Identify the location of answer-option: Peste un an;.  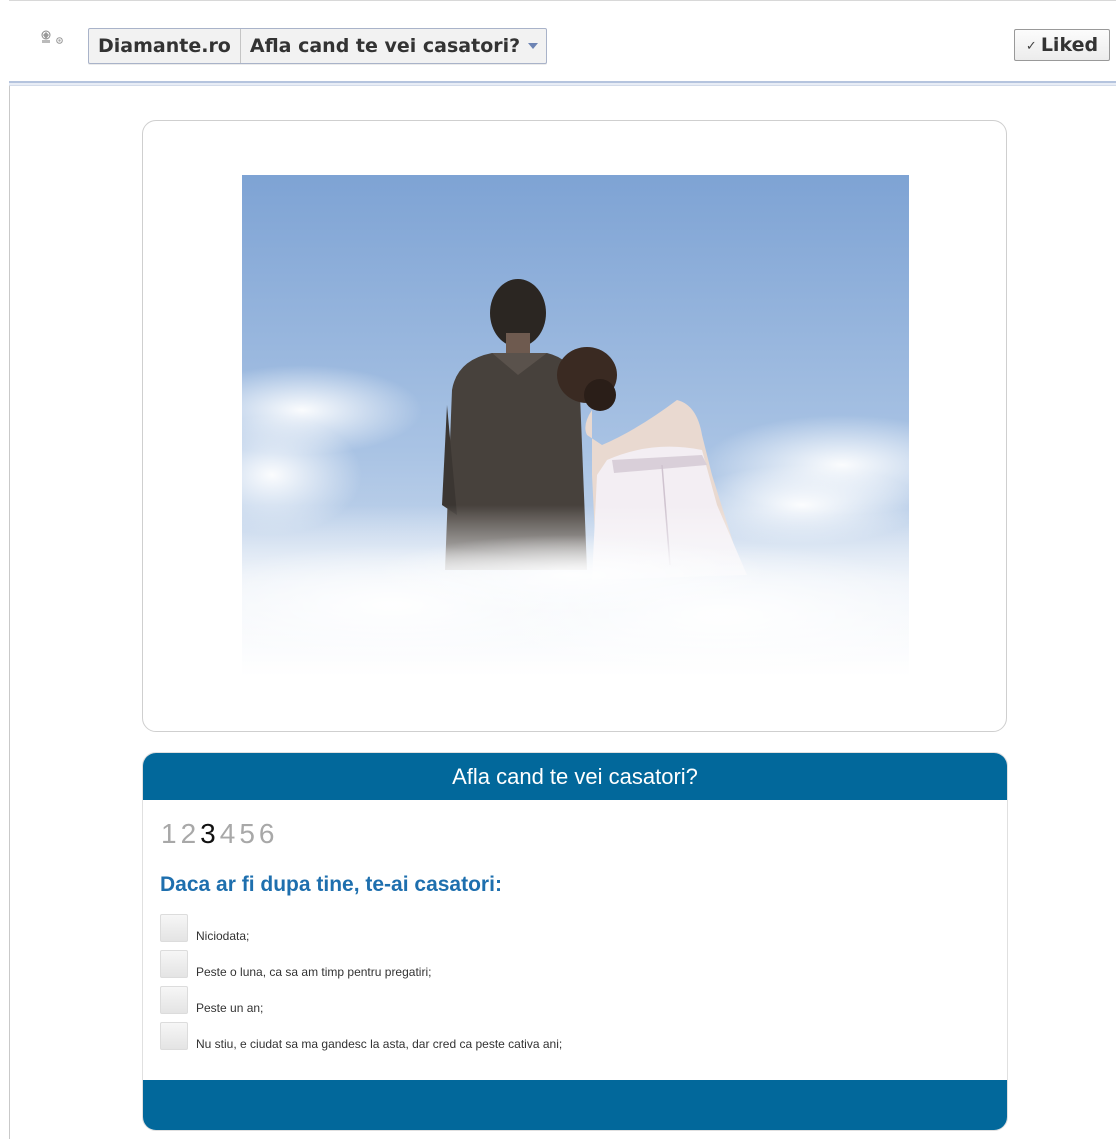
(510, 1004).